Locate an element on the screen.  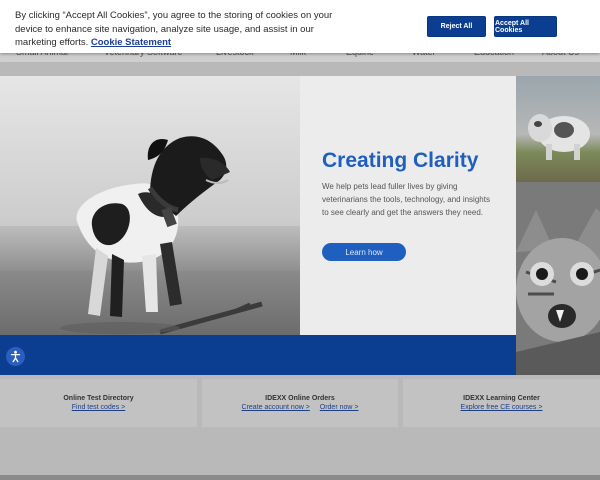
cookie-statement-link: Cookie Statement is located at coordinates (131, 42).